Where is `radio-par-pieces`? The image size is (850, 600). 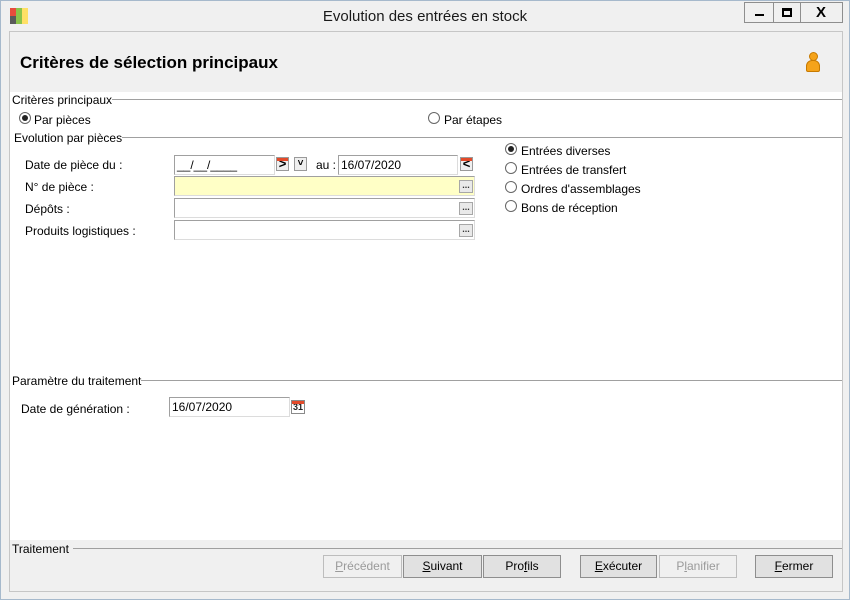
radio-par-pieces is located at coordinates (25, 118).